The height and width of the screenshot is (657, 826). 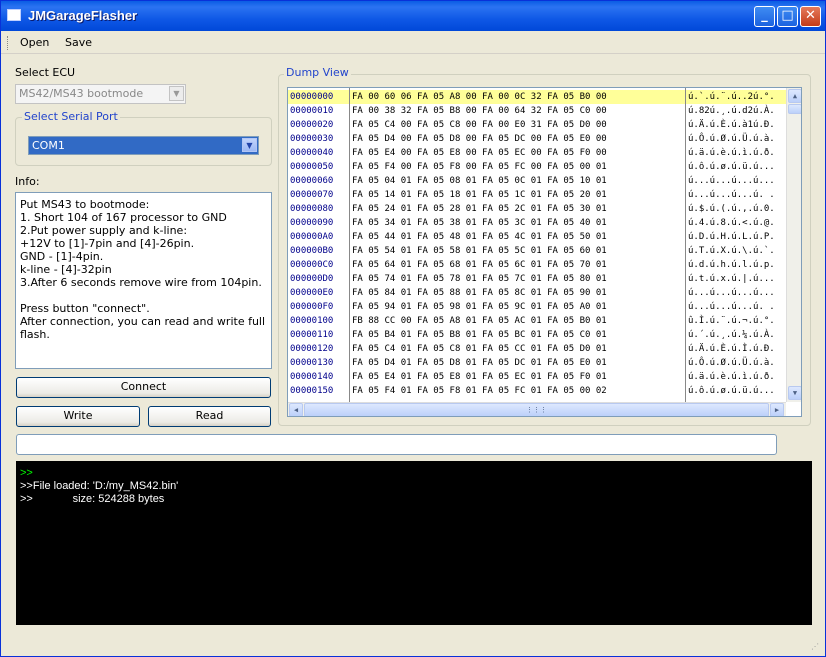 I want to click on select-ecu-label: Select ECU, so click(x=45, y=72).